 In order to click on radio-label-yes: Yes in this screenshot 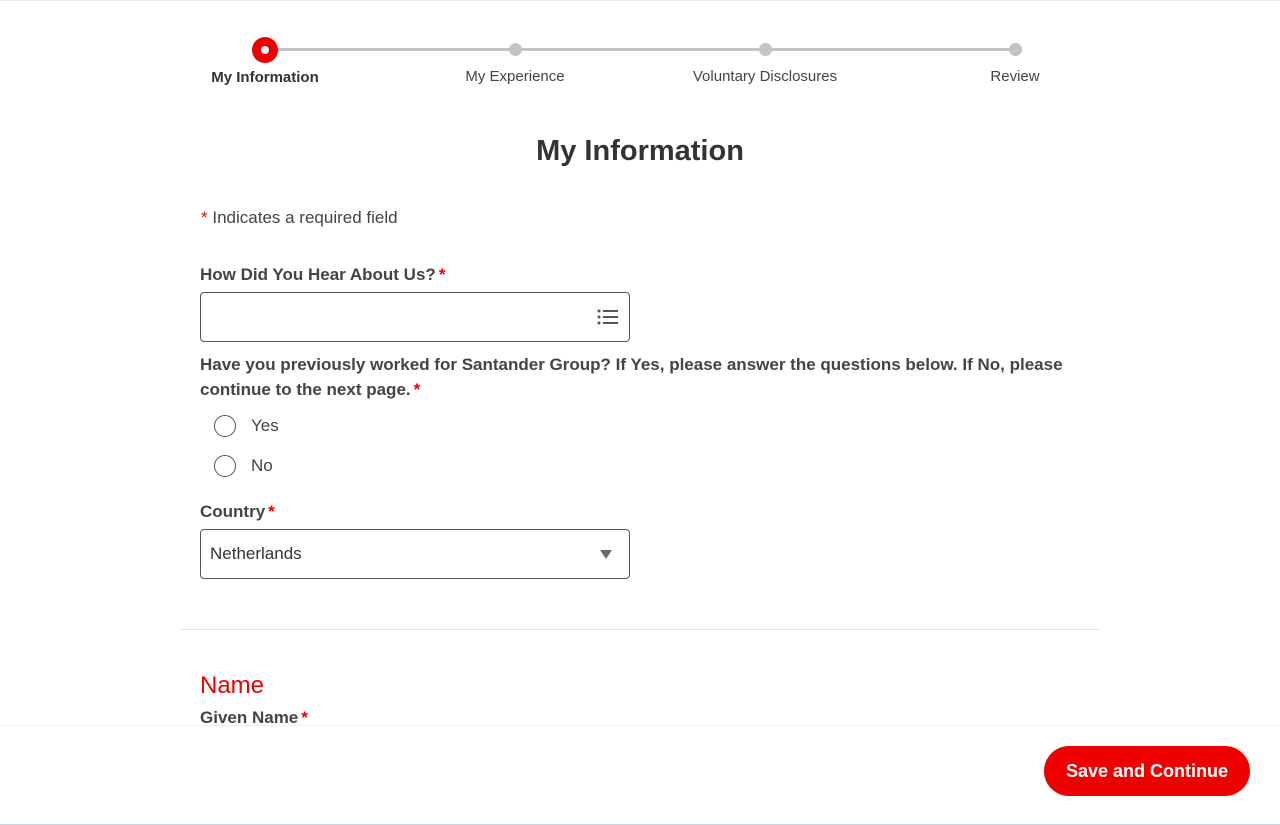, I will do `click(265, 425)`.